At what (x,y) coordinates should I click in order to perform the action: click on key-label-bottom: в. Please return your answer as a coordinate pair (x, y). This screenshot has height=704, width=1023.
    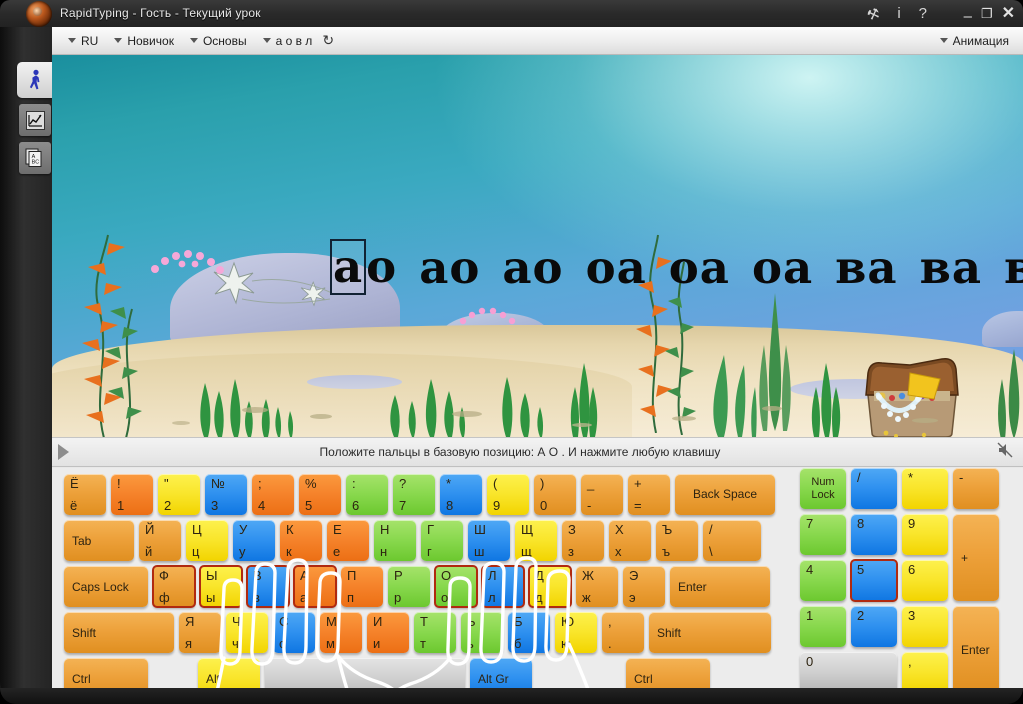
    Looking at the image, I should click on (256, 597).